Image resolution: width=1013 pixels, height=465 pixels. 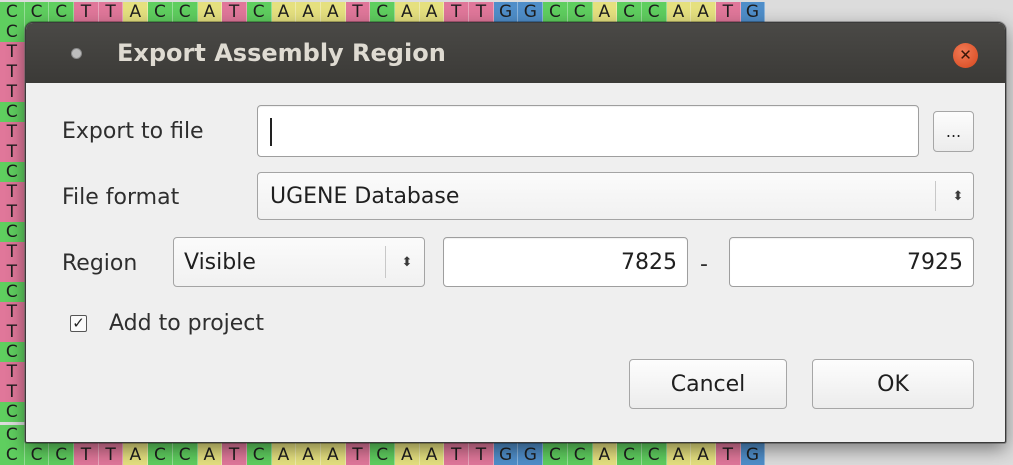 I want to click on file-format-select: UGENE Database ⬍, so click(x=615, y=196).